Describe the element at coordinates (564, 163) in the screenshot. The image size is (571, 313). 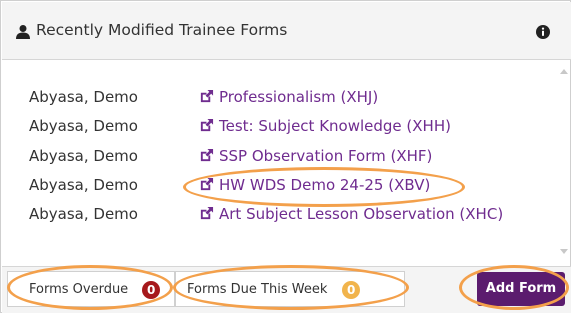
I see `list-scrollbar` at that location.